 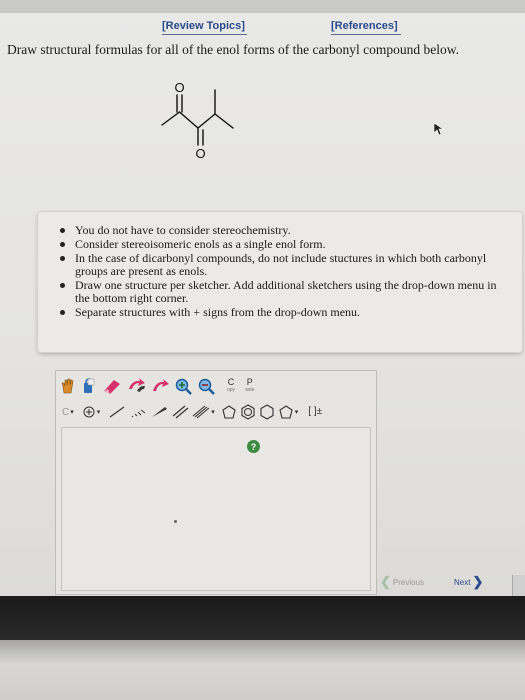 I want to click on carbonyl-oxygen-bottom: O, so click(x=200, y=153).